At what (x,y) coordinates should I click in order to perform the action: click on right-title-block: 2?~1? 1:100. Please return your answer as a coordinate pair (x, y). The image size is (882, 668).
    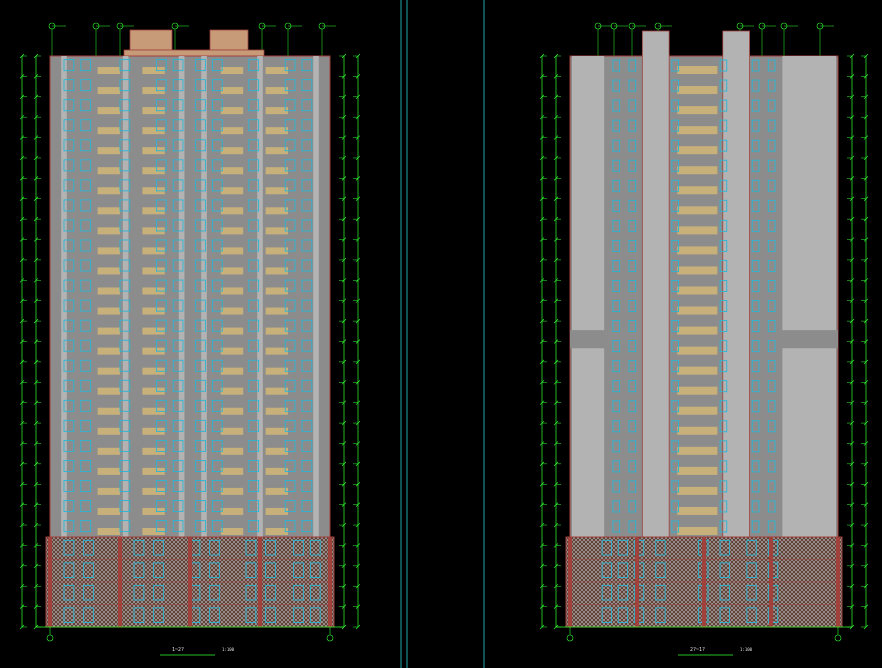
    Looking at the image, I should click on (715, 651).